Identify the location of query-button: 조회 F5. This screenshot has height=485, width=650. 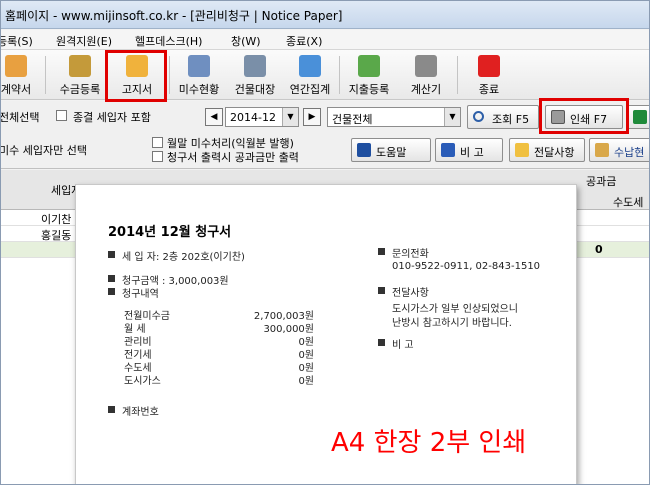
(503, 117).